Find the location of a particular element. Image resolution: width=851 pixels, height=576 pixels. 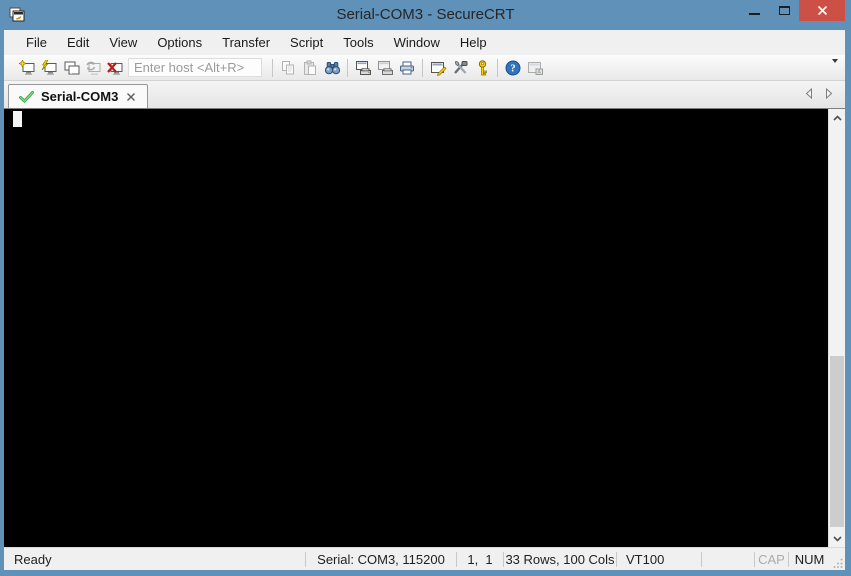

connect-in-tab-button is located at coordinates (71, 68).